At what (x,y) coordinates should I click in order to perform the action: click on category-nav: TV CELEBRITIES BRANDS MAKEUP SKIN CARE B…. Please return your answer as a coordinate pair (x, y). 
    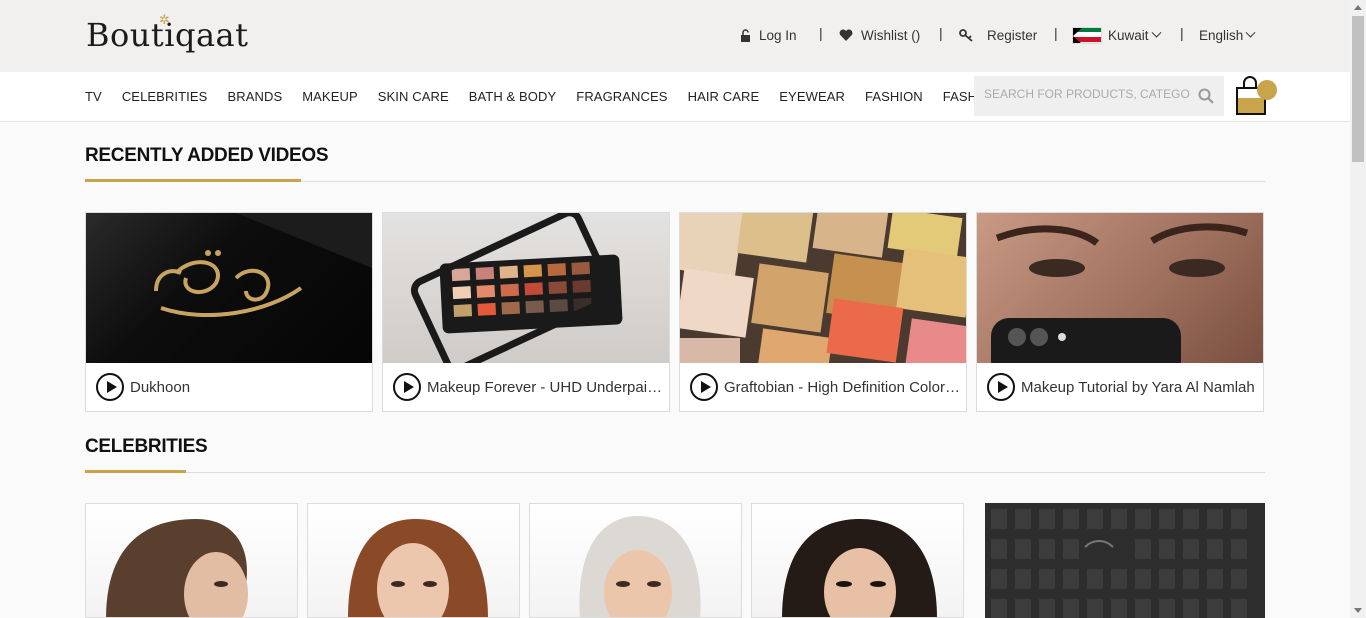
    Looking at the image, I should click on (572, 96).